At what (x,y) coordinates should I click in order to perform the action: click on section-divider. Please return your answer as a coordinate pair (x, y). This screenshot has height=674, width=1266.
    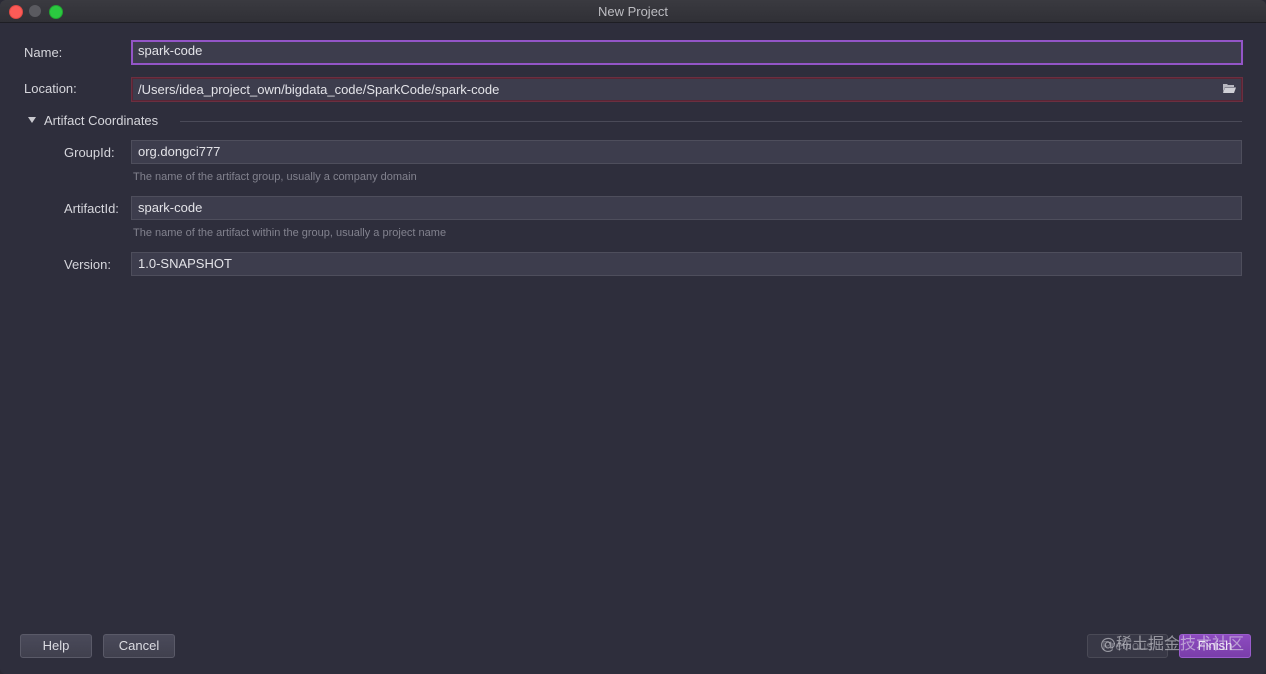
    Looking at the image, I should click on (711, 121).